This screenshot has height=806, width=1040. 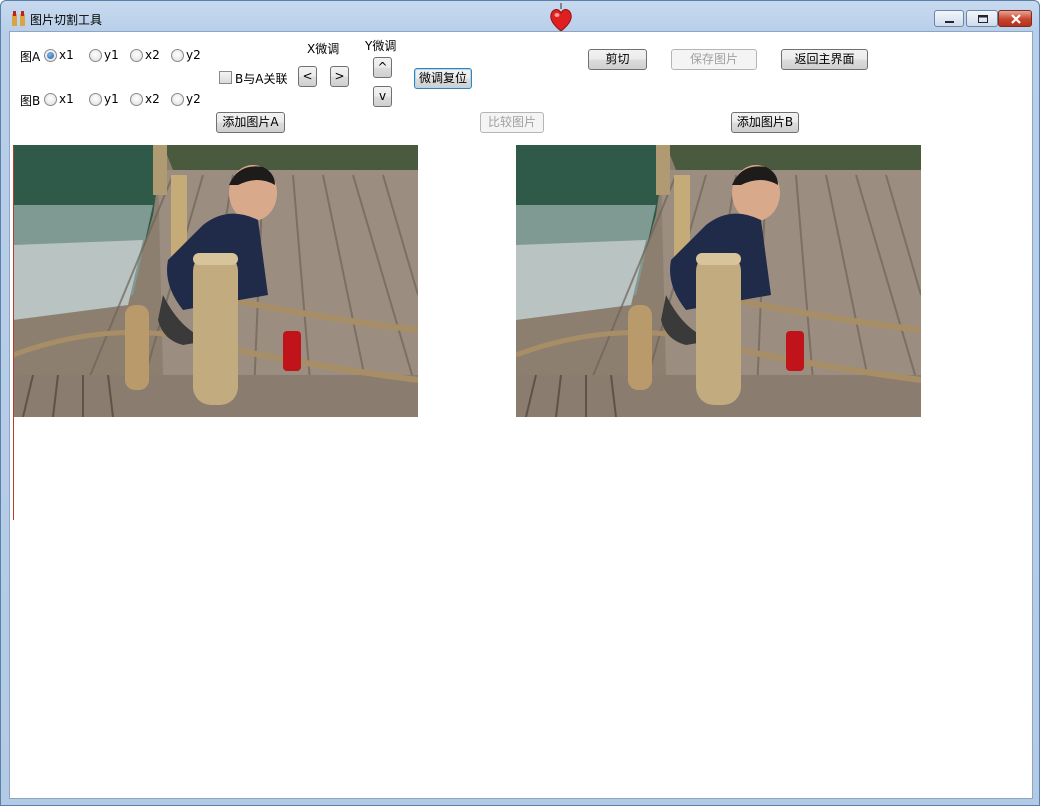 I want to click on radio-a-y1-label: y1, so click(x=111, y=55).